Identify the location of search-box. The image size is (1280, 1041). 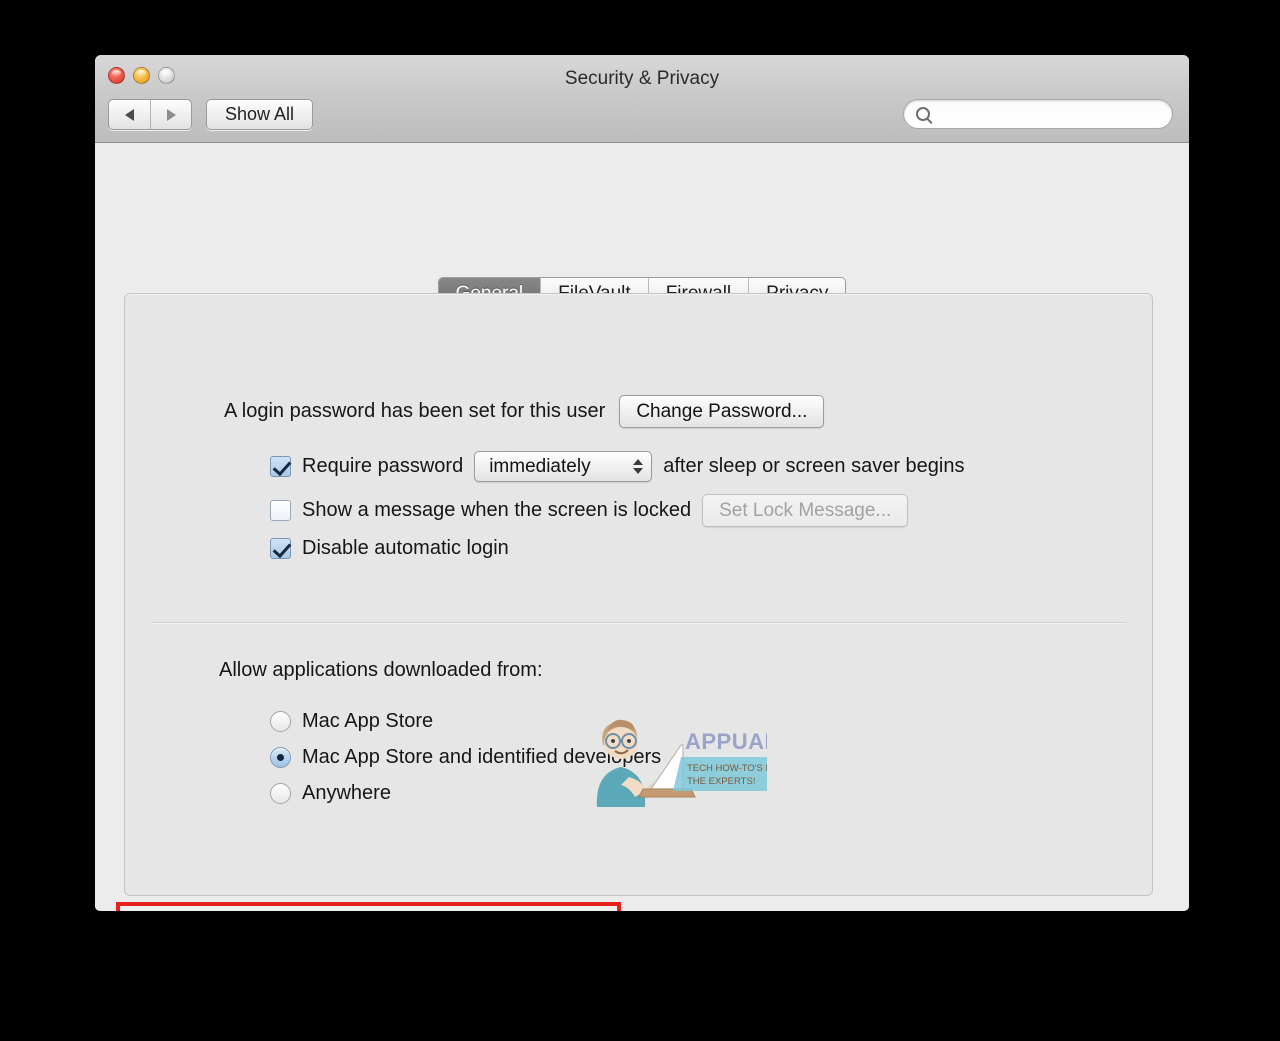
(1038, 114).